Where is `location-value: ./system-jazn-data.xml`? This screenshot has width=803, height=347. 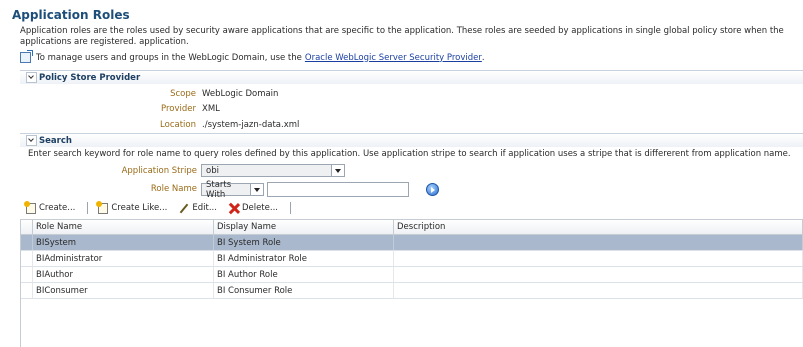 location-value: ./system-jazn-data.xml is located at coordinates (251, 125).